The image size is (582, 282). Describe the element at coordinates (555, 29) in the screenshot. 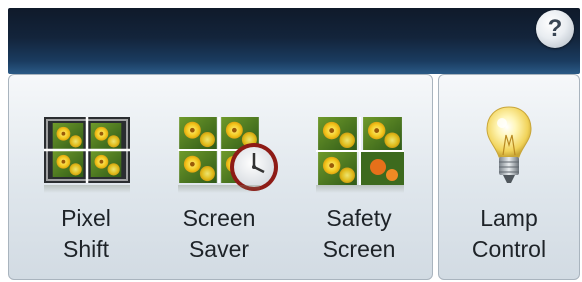

I see `help-button: ?` at that location.